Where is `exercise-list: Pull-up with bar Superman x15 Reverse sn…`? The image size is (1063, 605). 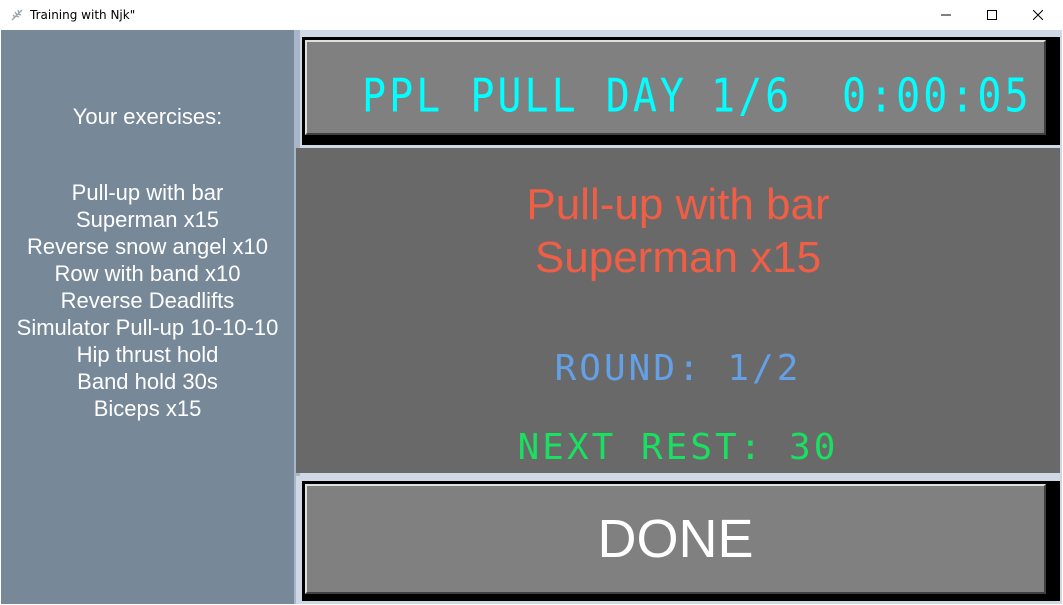
exercise-list: Pull-up with bar Superman x15 Reverse sn… is located at coordinates (147, 300).